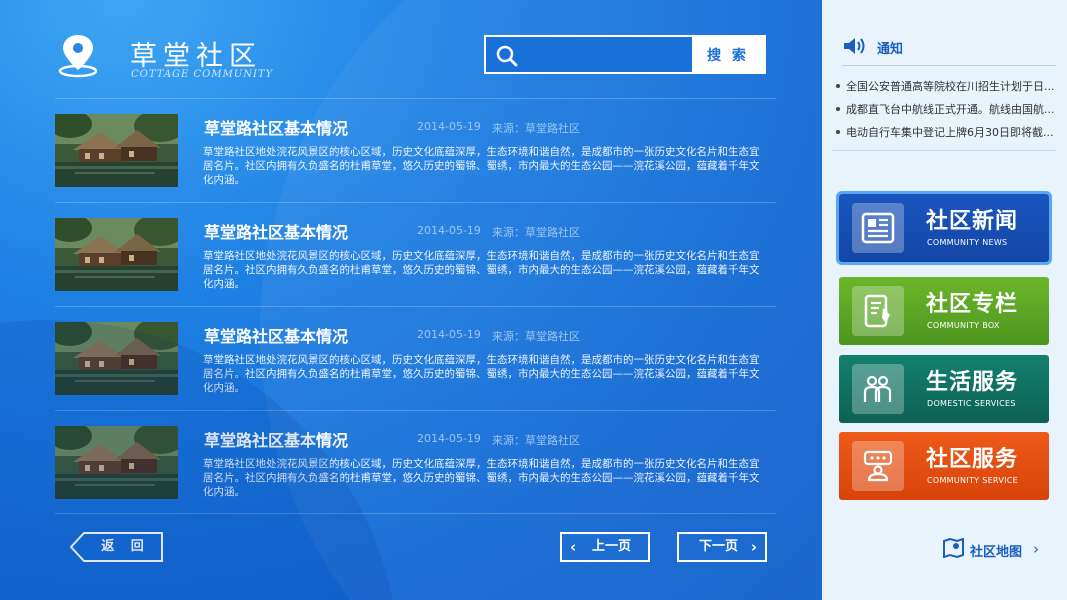 The image size is (1067, 600). I want to click on notice-header: 通知, so click(949, 51).